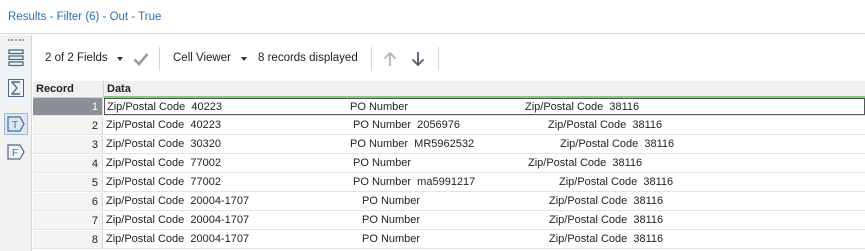 Image resolution: width=865 pixels, height=251 pixels. I want to click on grid-header: Record Data, so click(449, 89).